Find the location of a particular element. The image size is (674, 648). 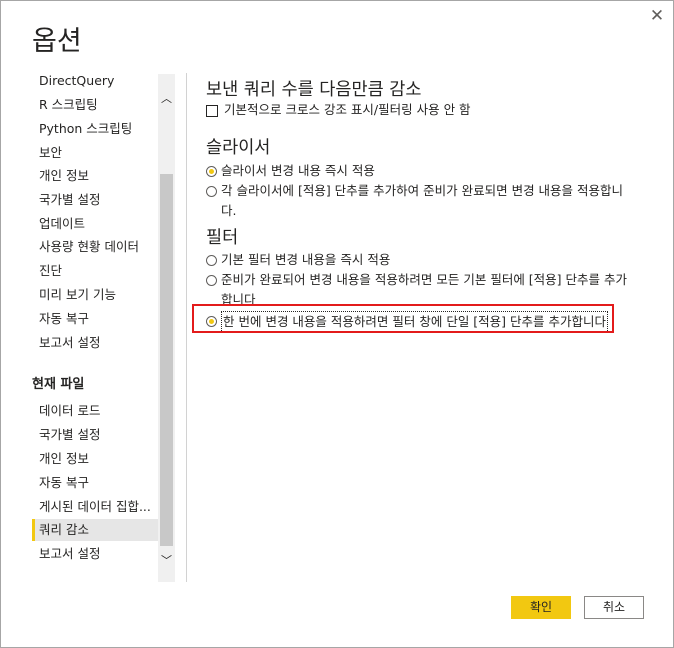

sidebar-item-file-auto-recovery: 자동 복구 is located at coordinates (95, 483).